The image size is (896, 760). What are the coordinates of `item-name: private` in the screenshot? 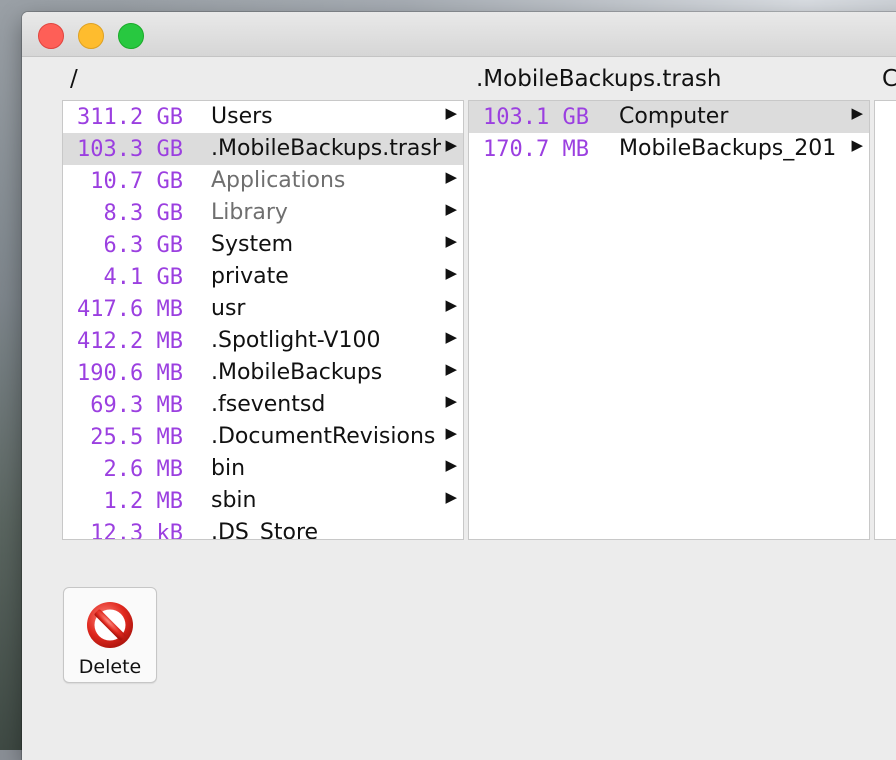 It's located at (250, 276).